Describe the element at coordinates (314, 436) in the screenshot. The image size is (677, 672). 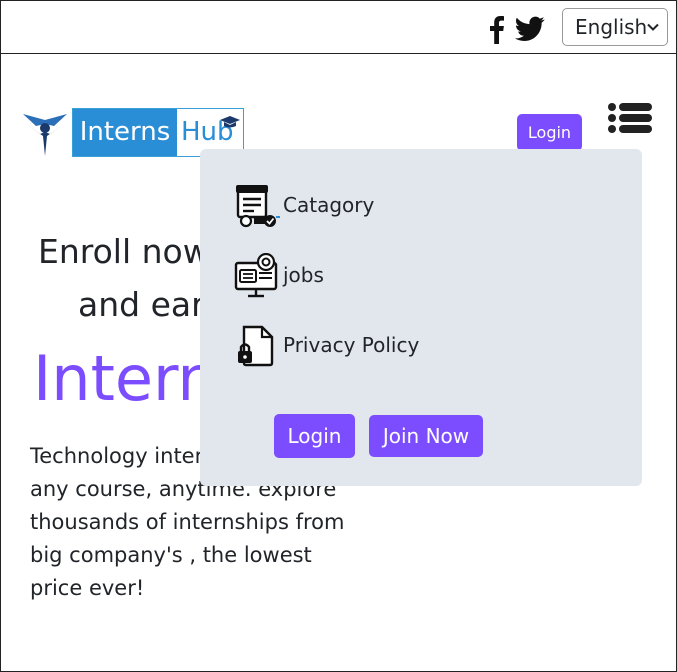
I see `dropdown-login-button: Login` at that location.